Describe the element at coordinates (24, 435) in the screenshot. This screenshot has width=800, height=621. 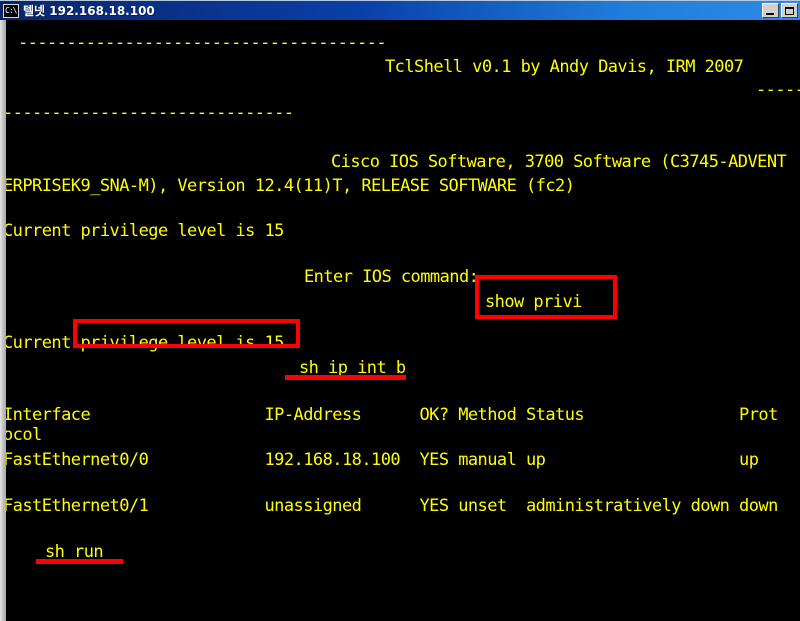
I see `terminal-line-table-header-wrap: ocol` at that location.